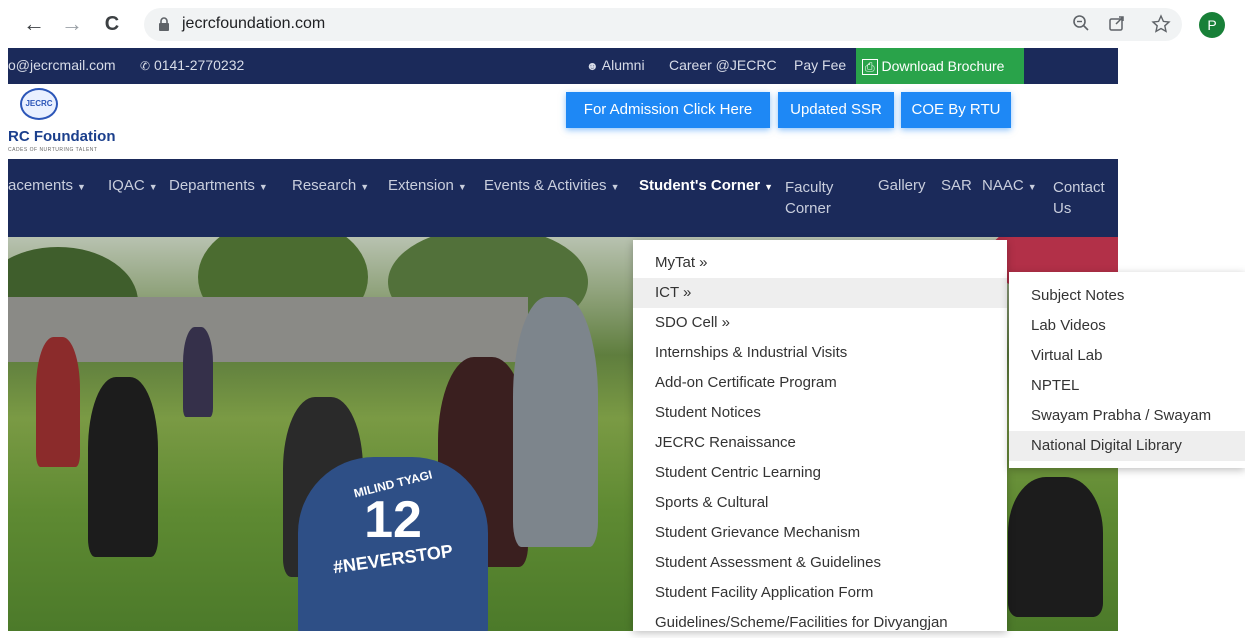  I want to click on menu-item-grievance-mechanism: Student Grievance Mechanism, so click(820, 533).